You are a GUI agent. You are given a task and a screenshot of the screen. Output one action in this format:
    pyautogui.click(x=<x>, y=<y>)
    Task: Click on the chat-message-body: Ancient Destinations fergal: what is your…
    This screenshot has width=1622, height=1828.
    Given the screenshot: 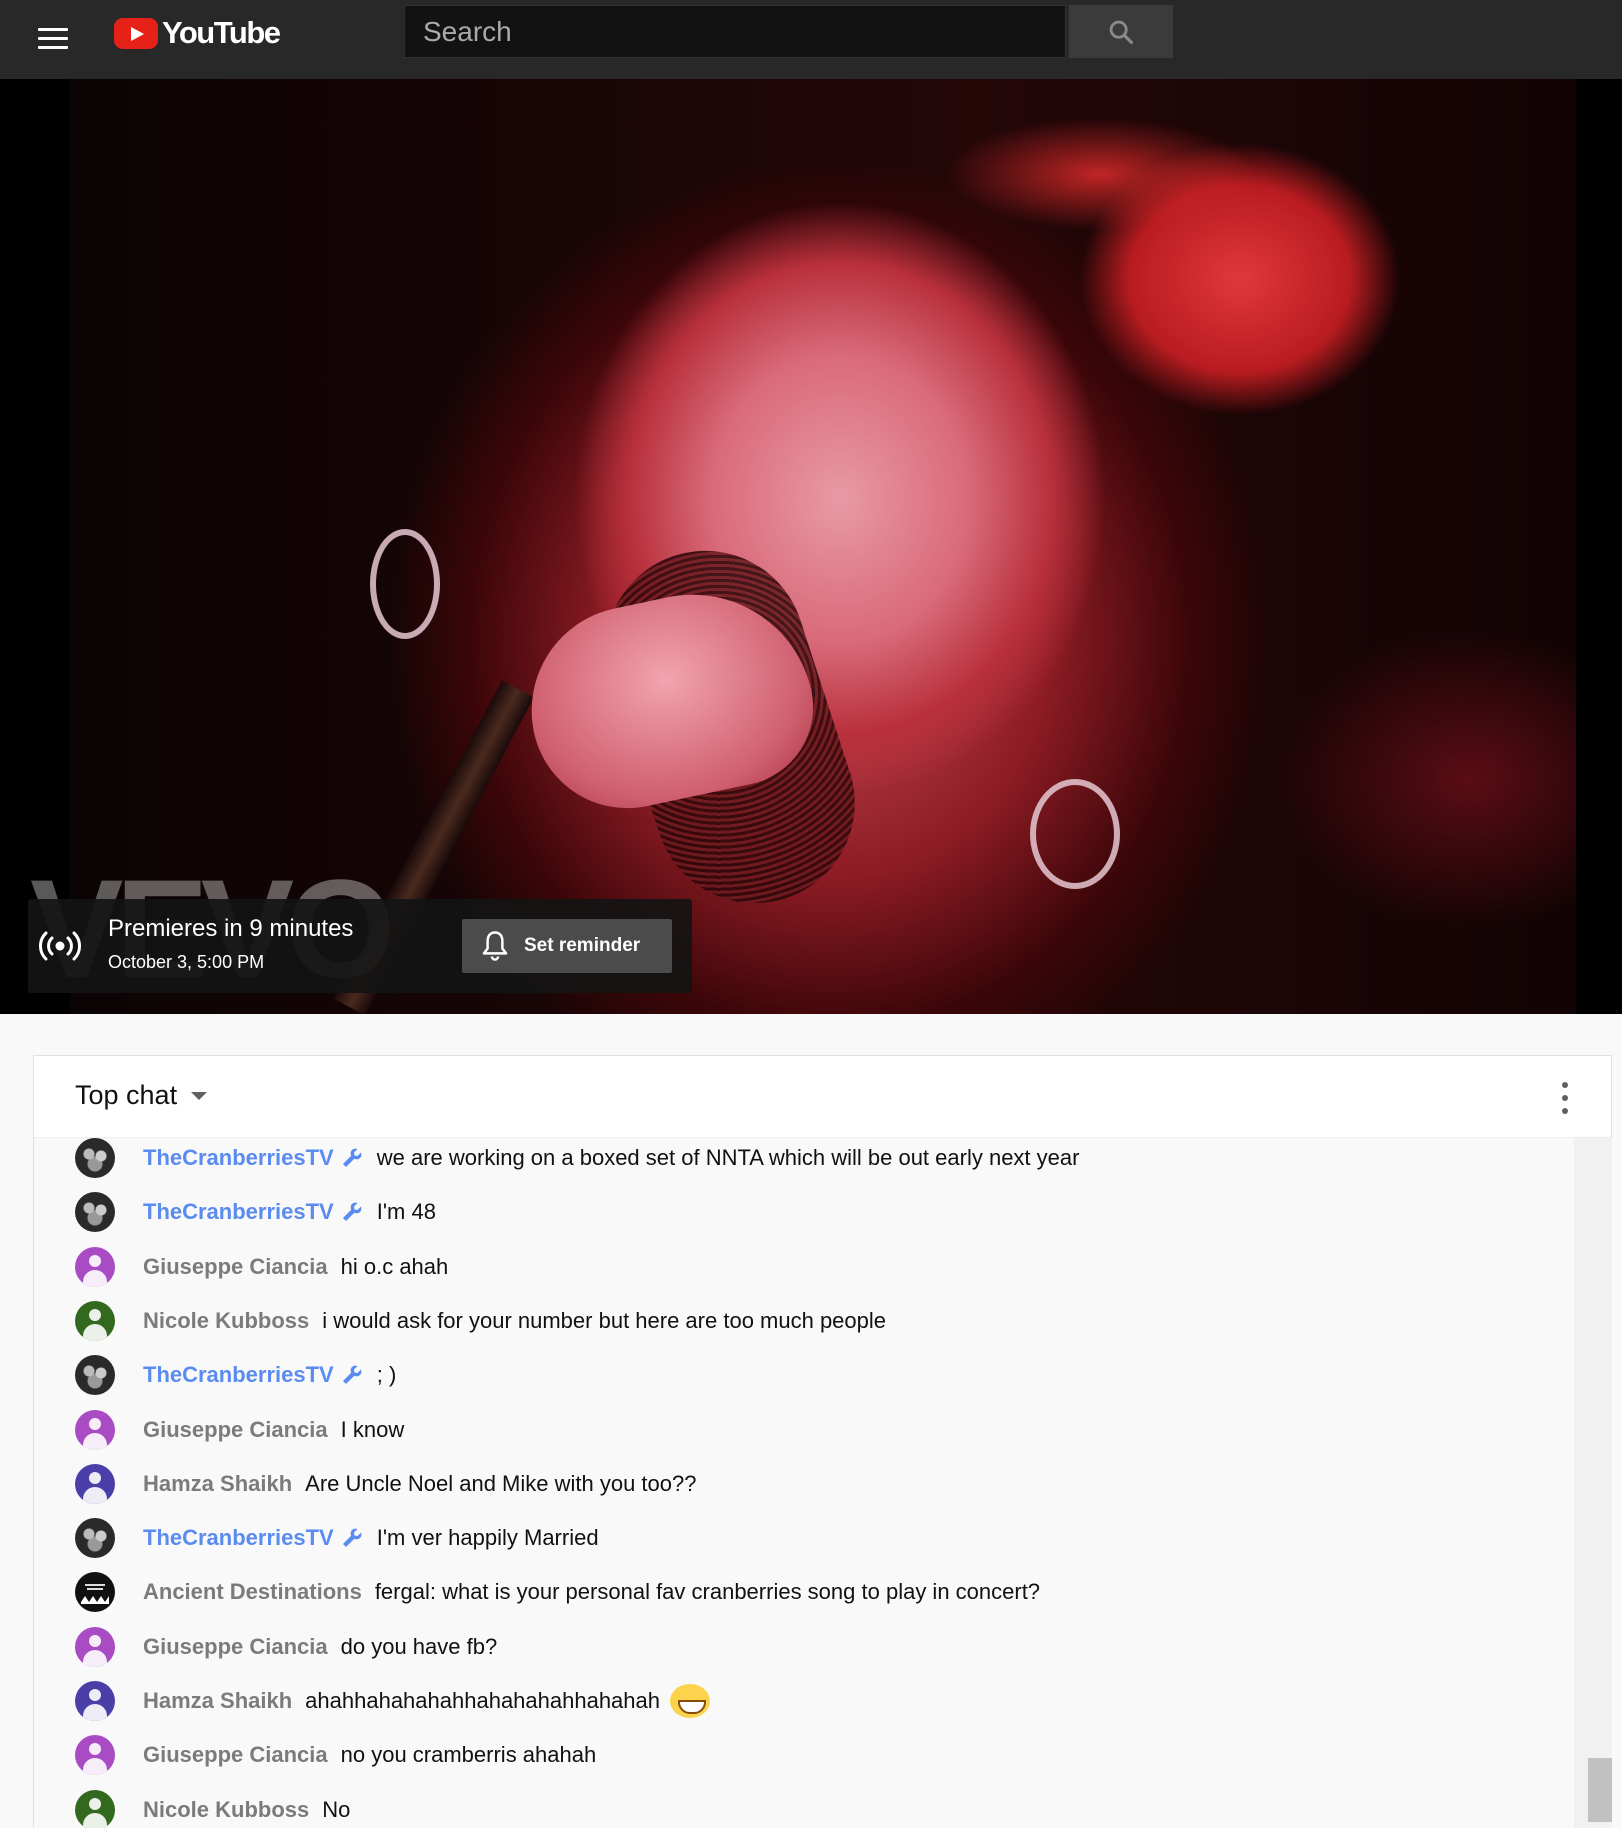 What is the action you would take?
    pyautogui.click(x=591, y=1592)
    